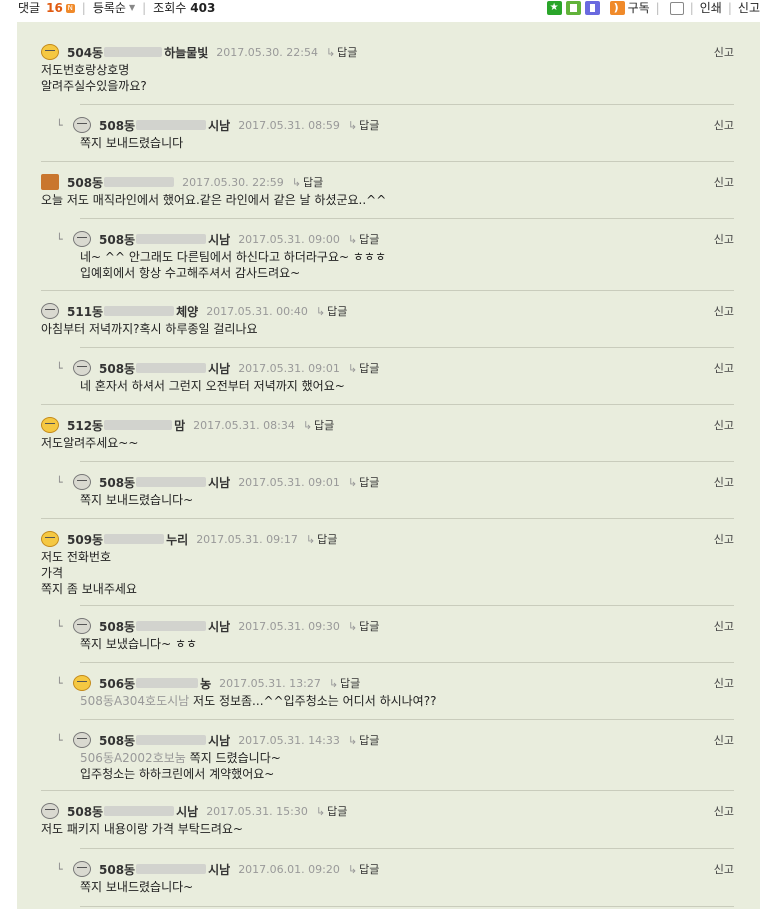  Describe the element at coordinates (407, 605) in the screenshot. I see `comment-divider` at that location.